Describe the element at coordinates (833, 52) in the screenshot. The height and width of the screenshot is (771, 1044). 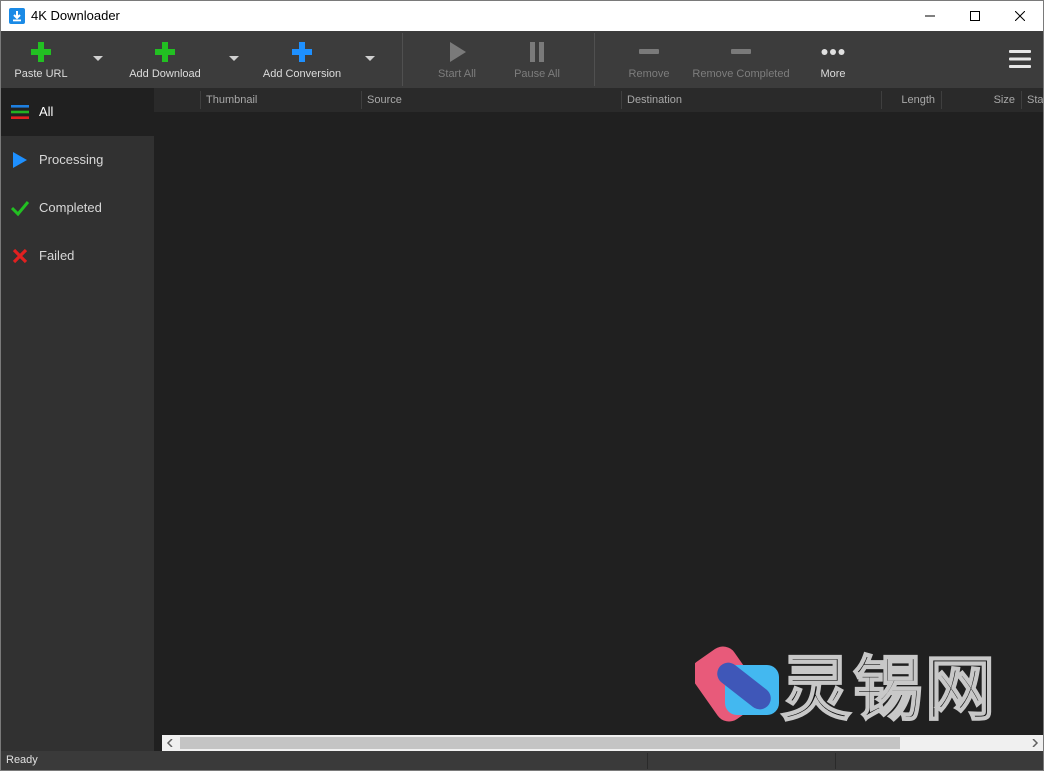
I see `more-dots-icon` at that location.